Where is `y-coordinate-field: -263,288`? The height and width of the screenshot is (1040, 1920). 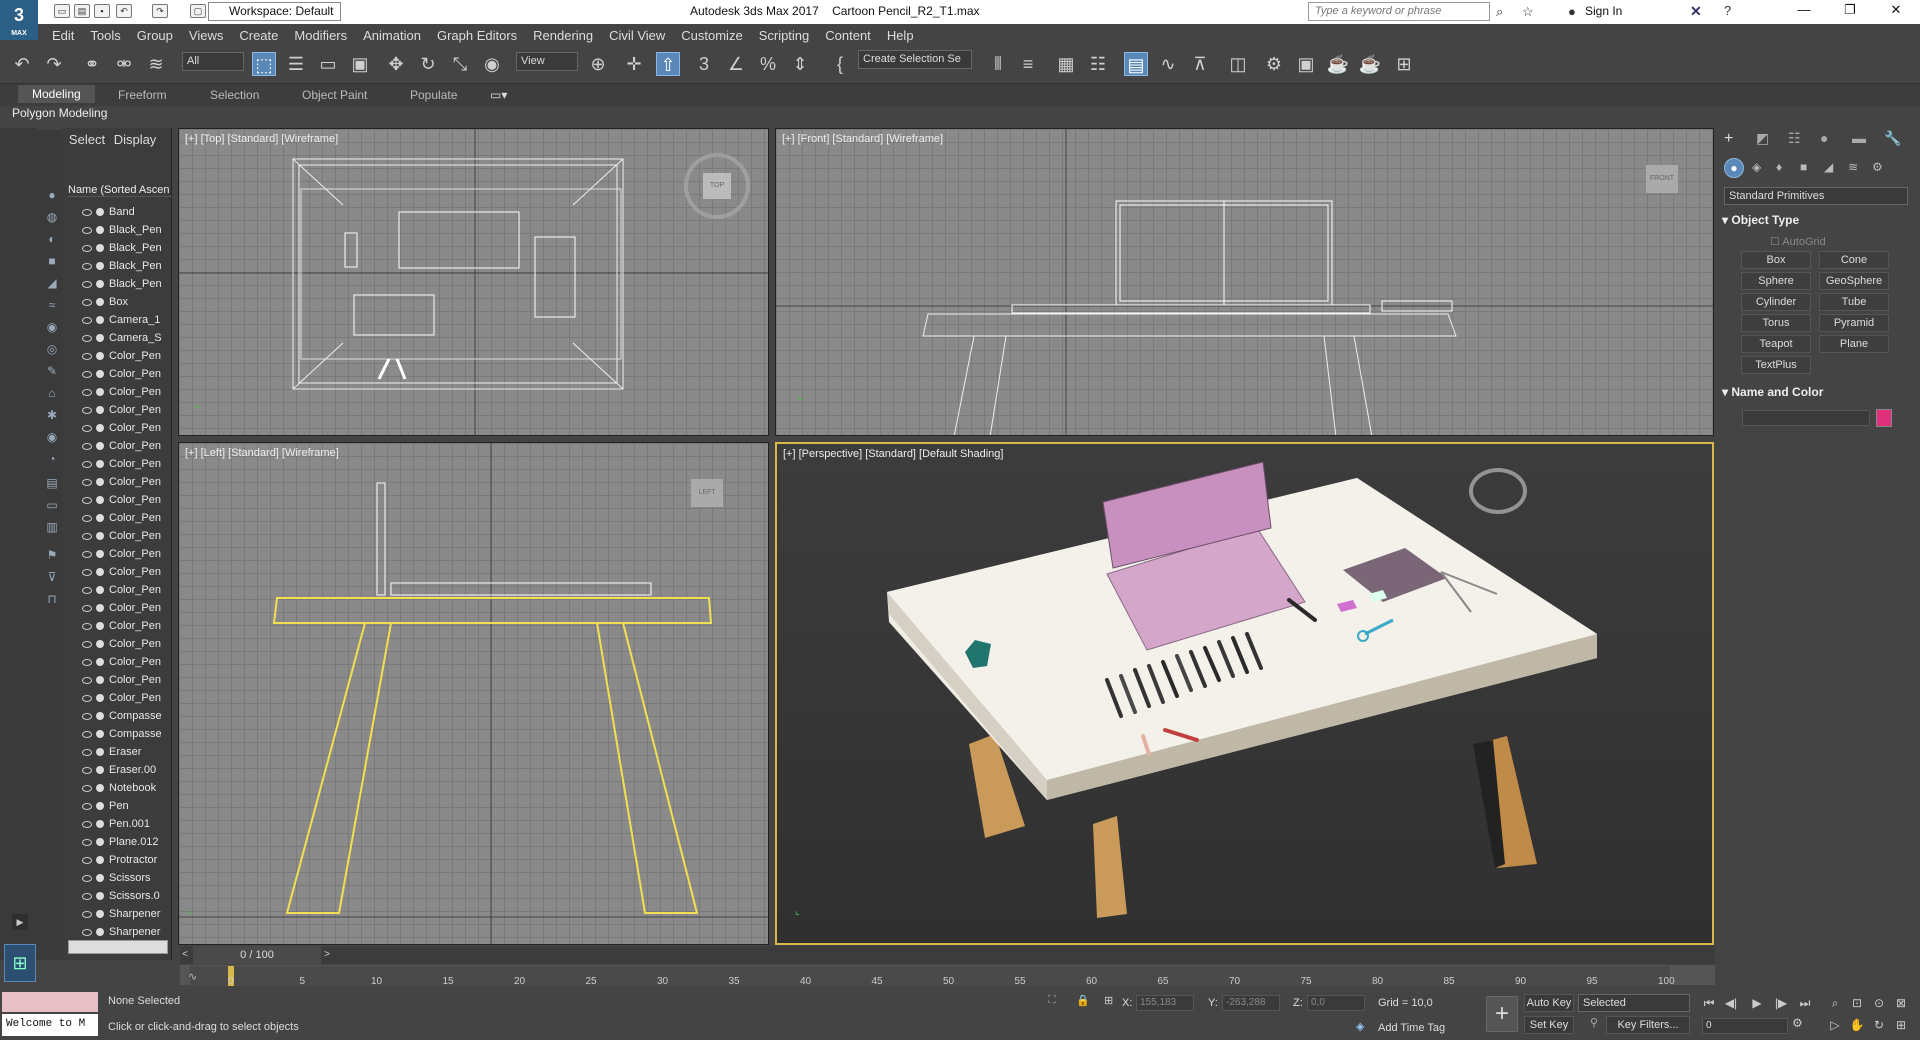
y-coordinate-field: -263,288 is located at coordinates (1251, 1003).